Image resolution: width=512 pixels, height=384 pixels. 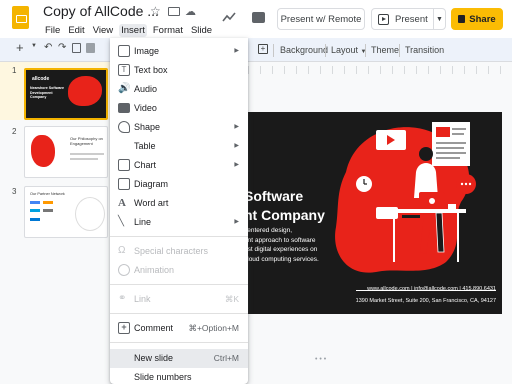 What do you see at coordinates (281, 249) in the screenshot?
I see `slide-body-line: ust digital experiences on` at bounding box center [281, 249].